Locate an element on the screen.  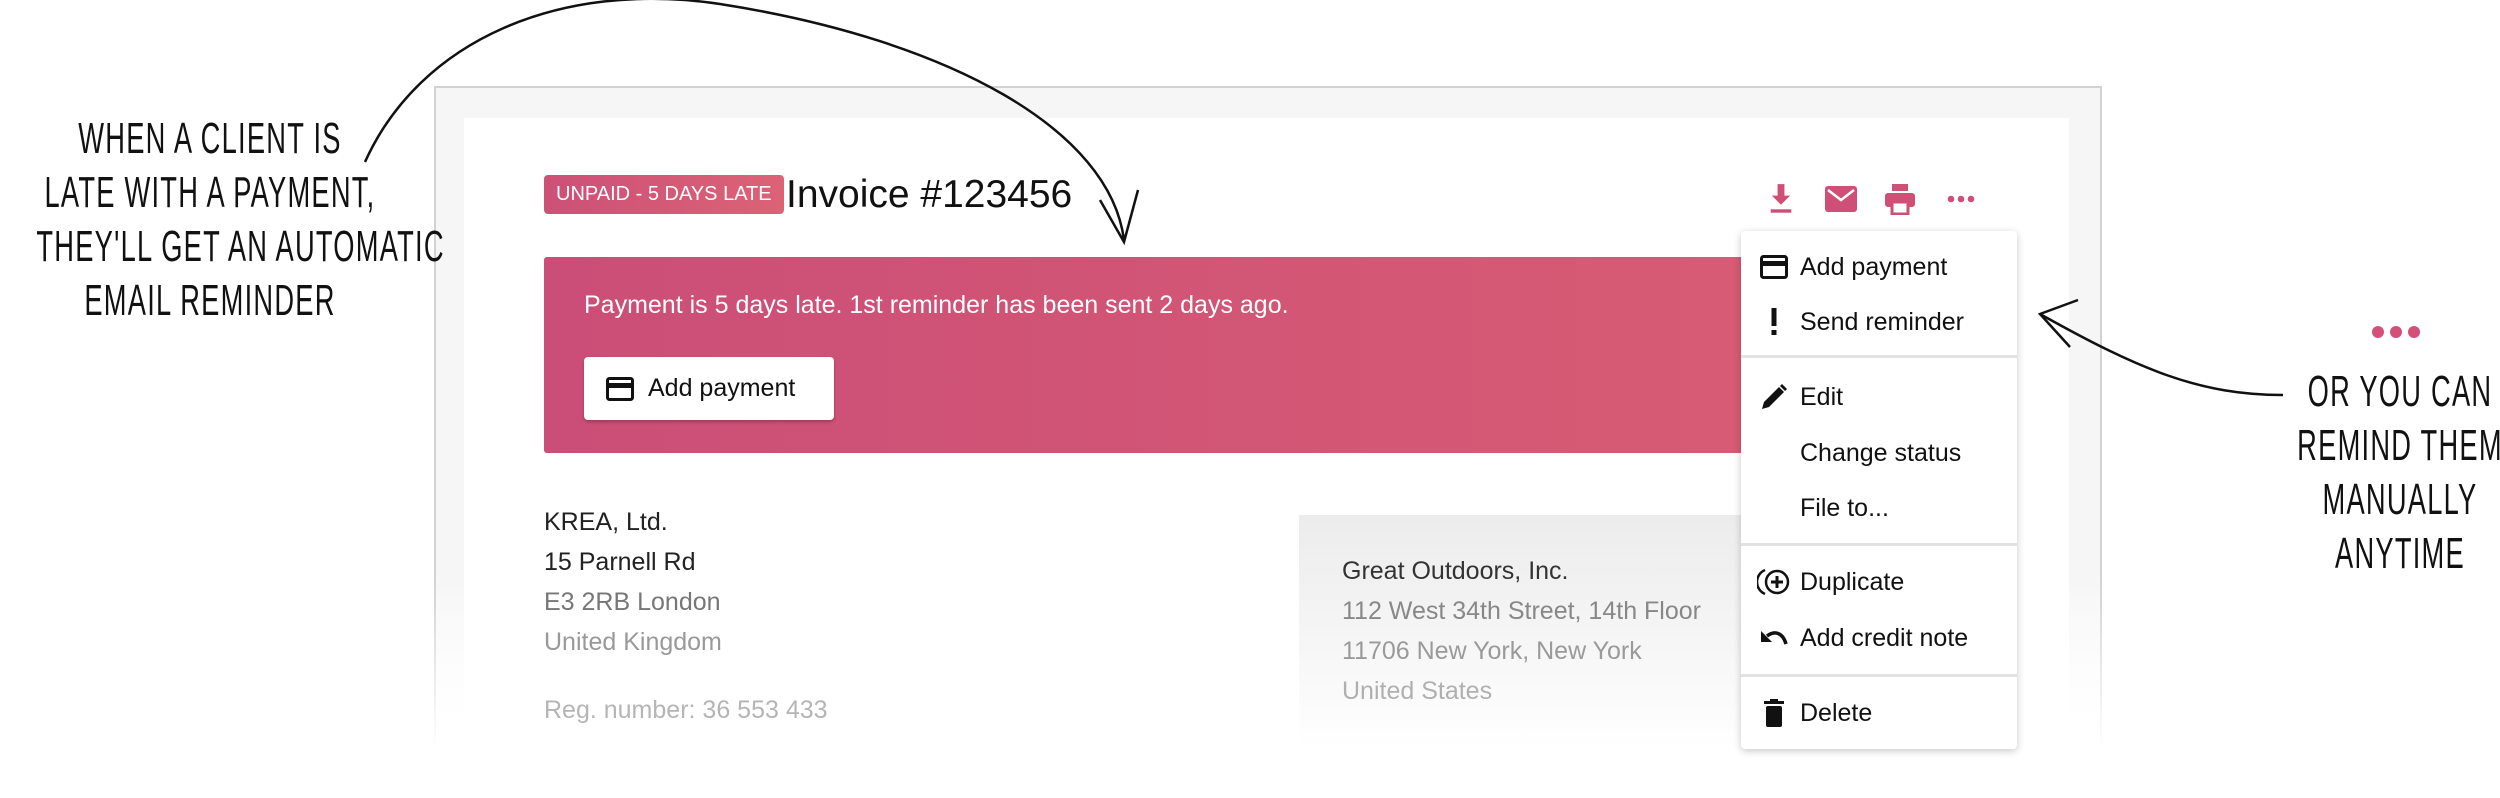
menu-item-send-reminder: Send reminder is located at coordinates (1879, 322).